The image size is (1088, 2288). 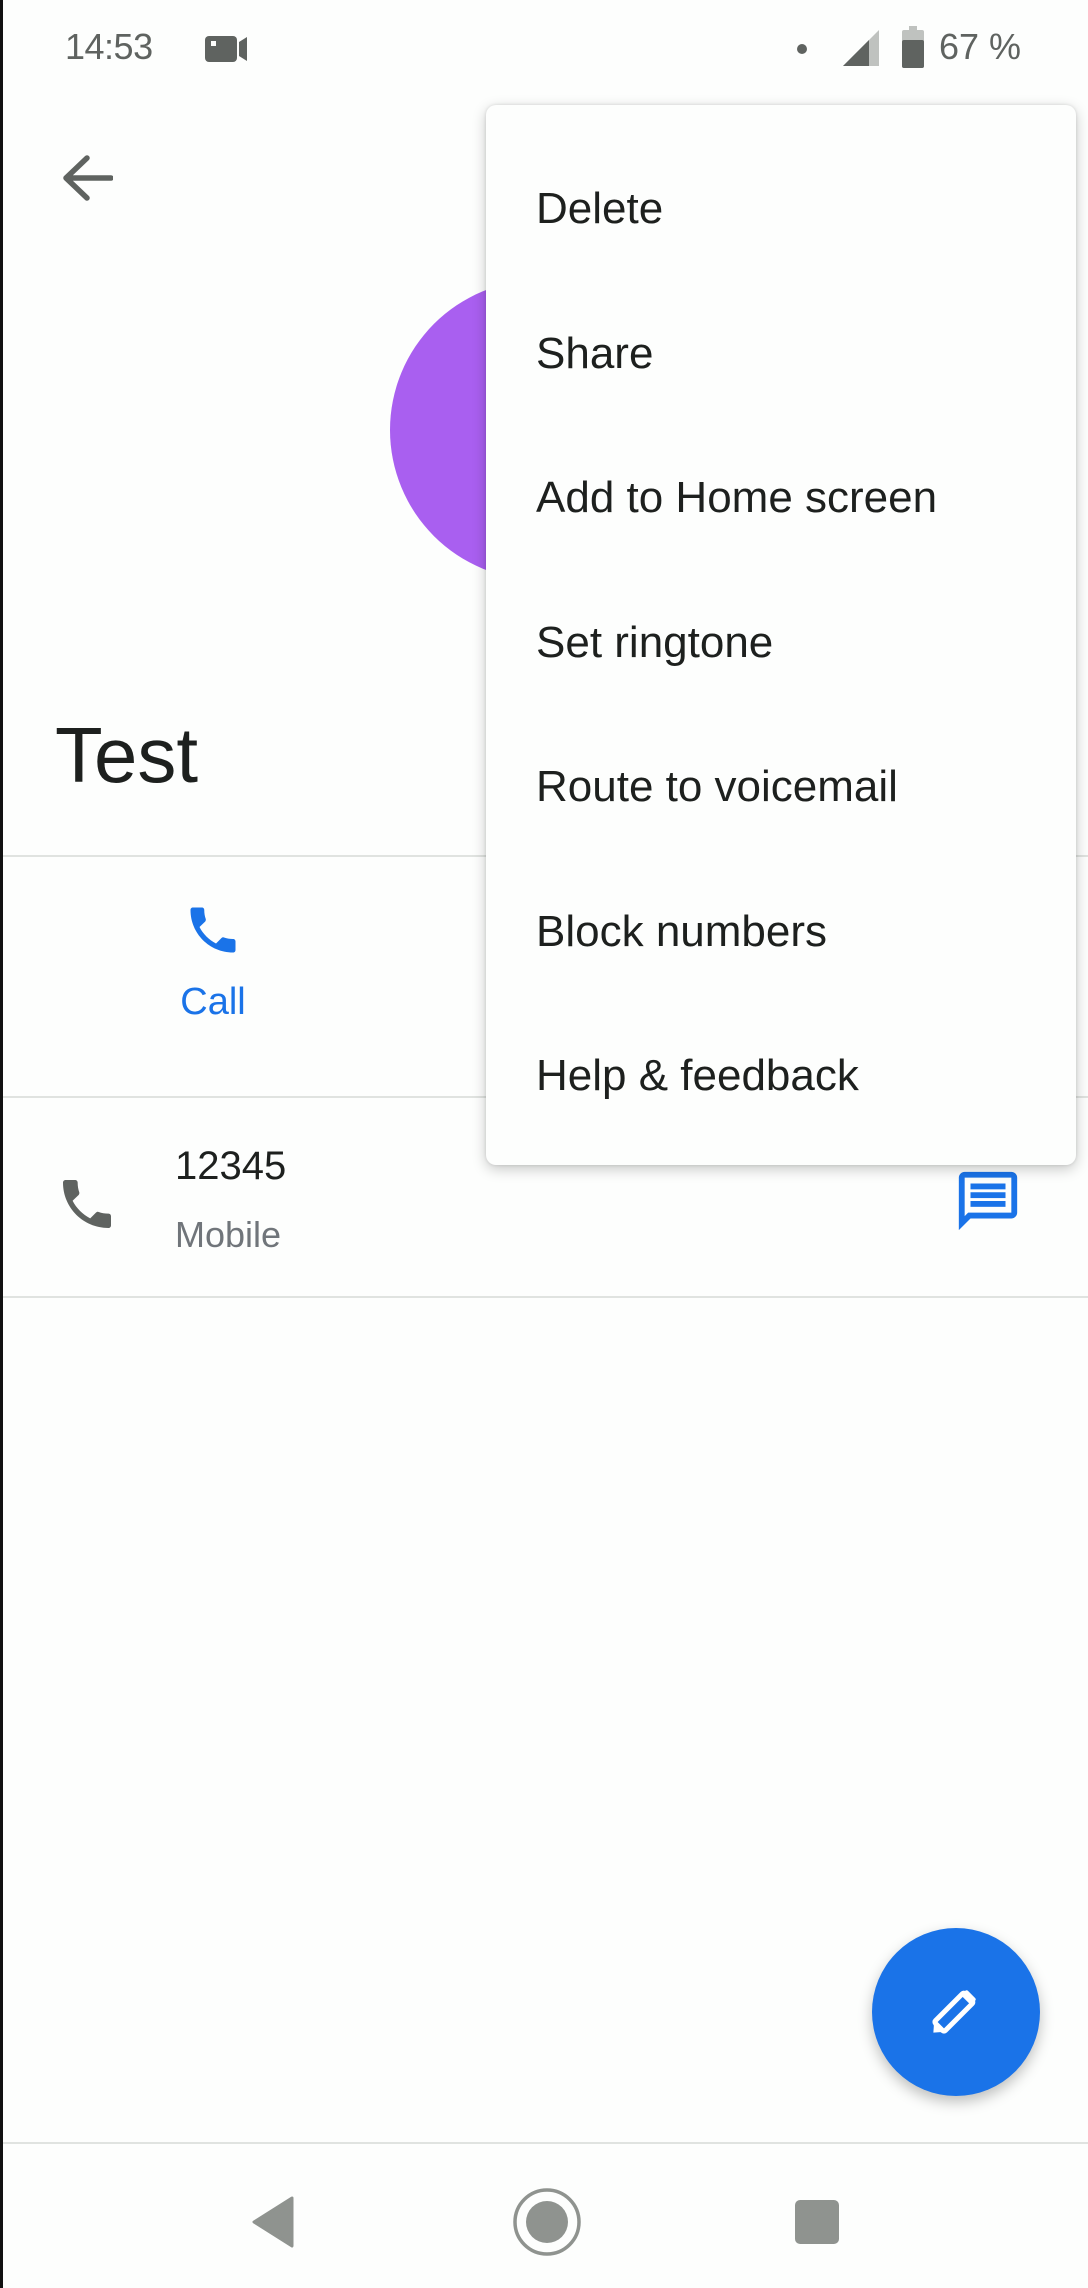 What do you see at coordinates (988, 1205) in the screenshot?
I see `message-icon` at bounding box center [988, 1205].